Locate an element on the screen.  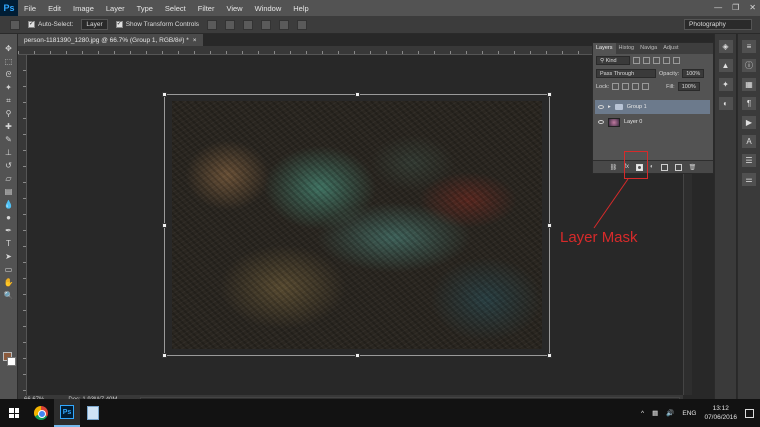
close-tab-icon: × is located at coordinates (195, 40).